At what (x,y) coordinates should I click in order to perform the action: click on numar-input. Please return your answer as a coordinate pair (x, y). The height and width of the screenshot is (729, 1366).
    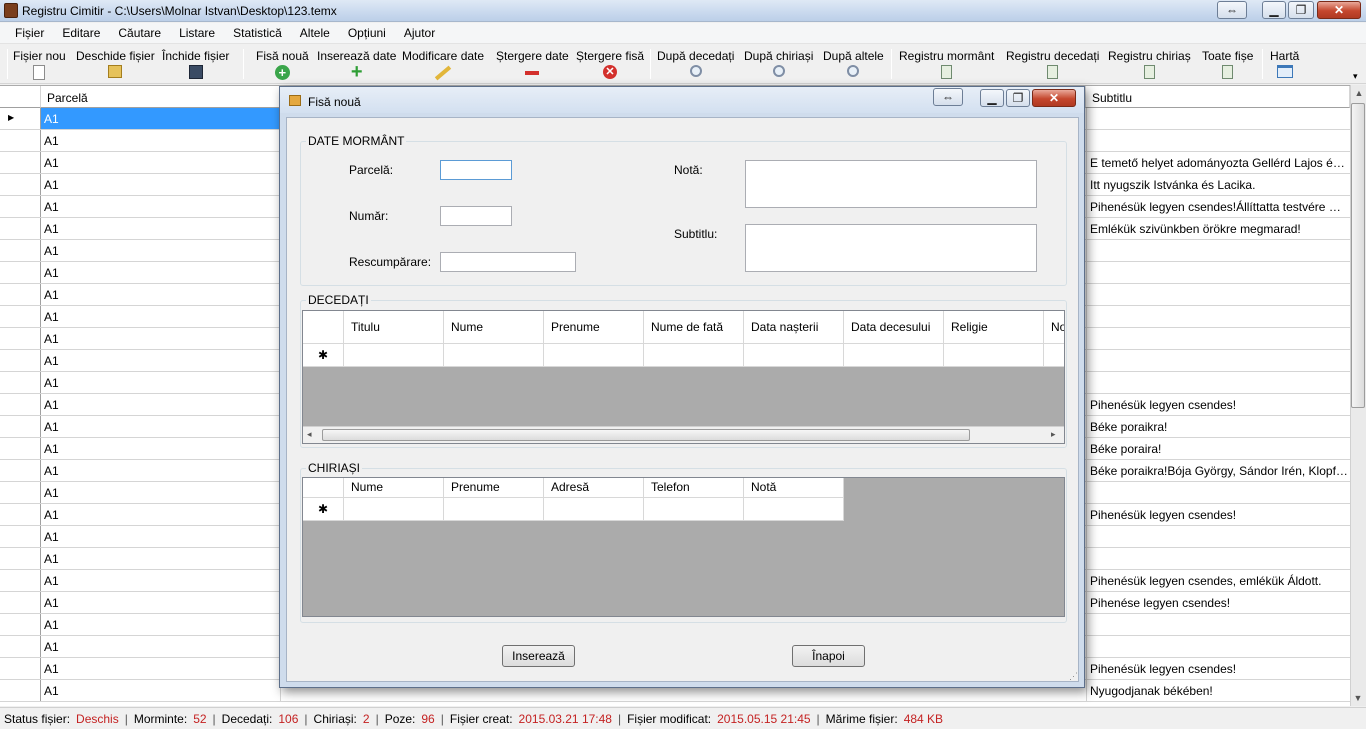
    Looking at the image, I should click on (476, 216).